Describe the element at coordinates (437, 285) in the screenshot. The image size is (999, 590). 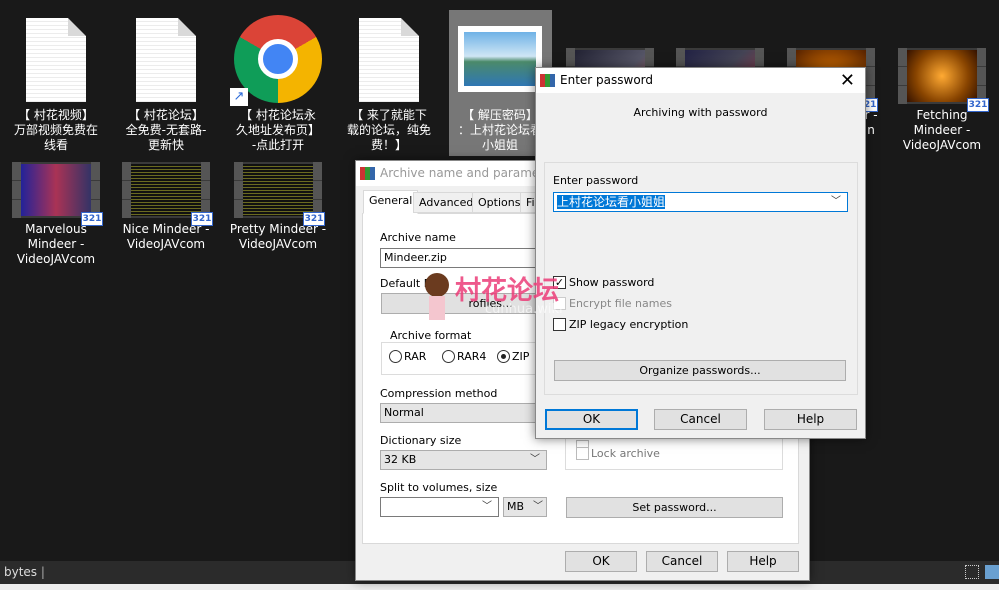
I see `girl-mascot-icon` at that location.